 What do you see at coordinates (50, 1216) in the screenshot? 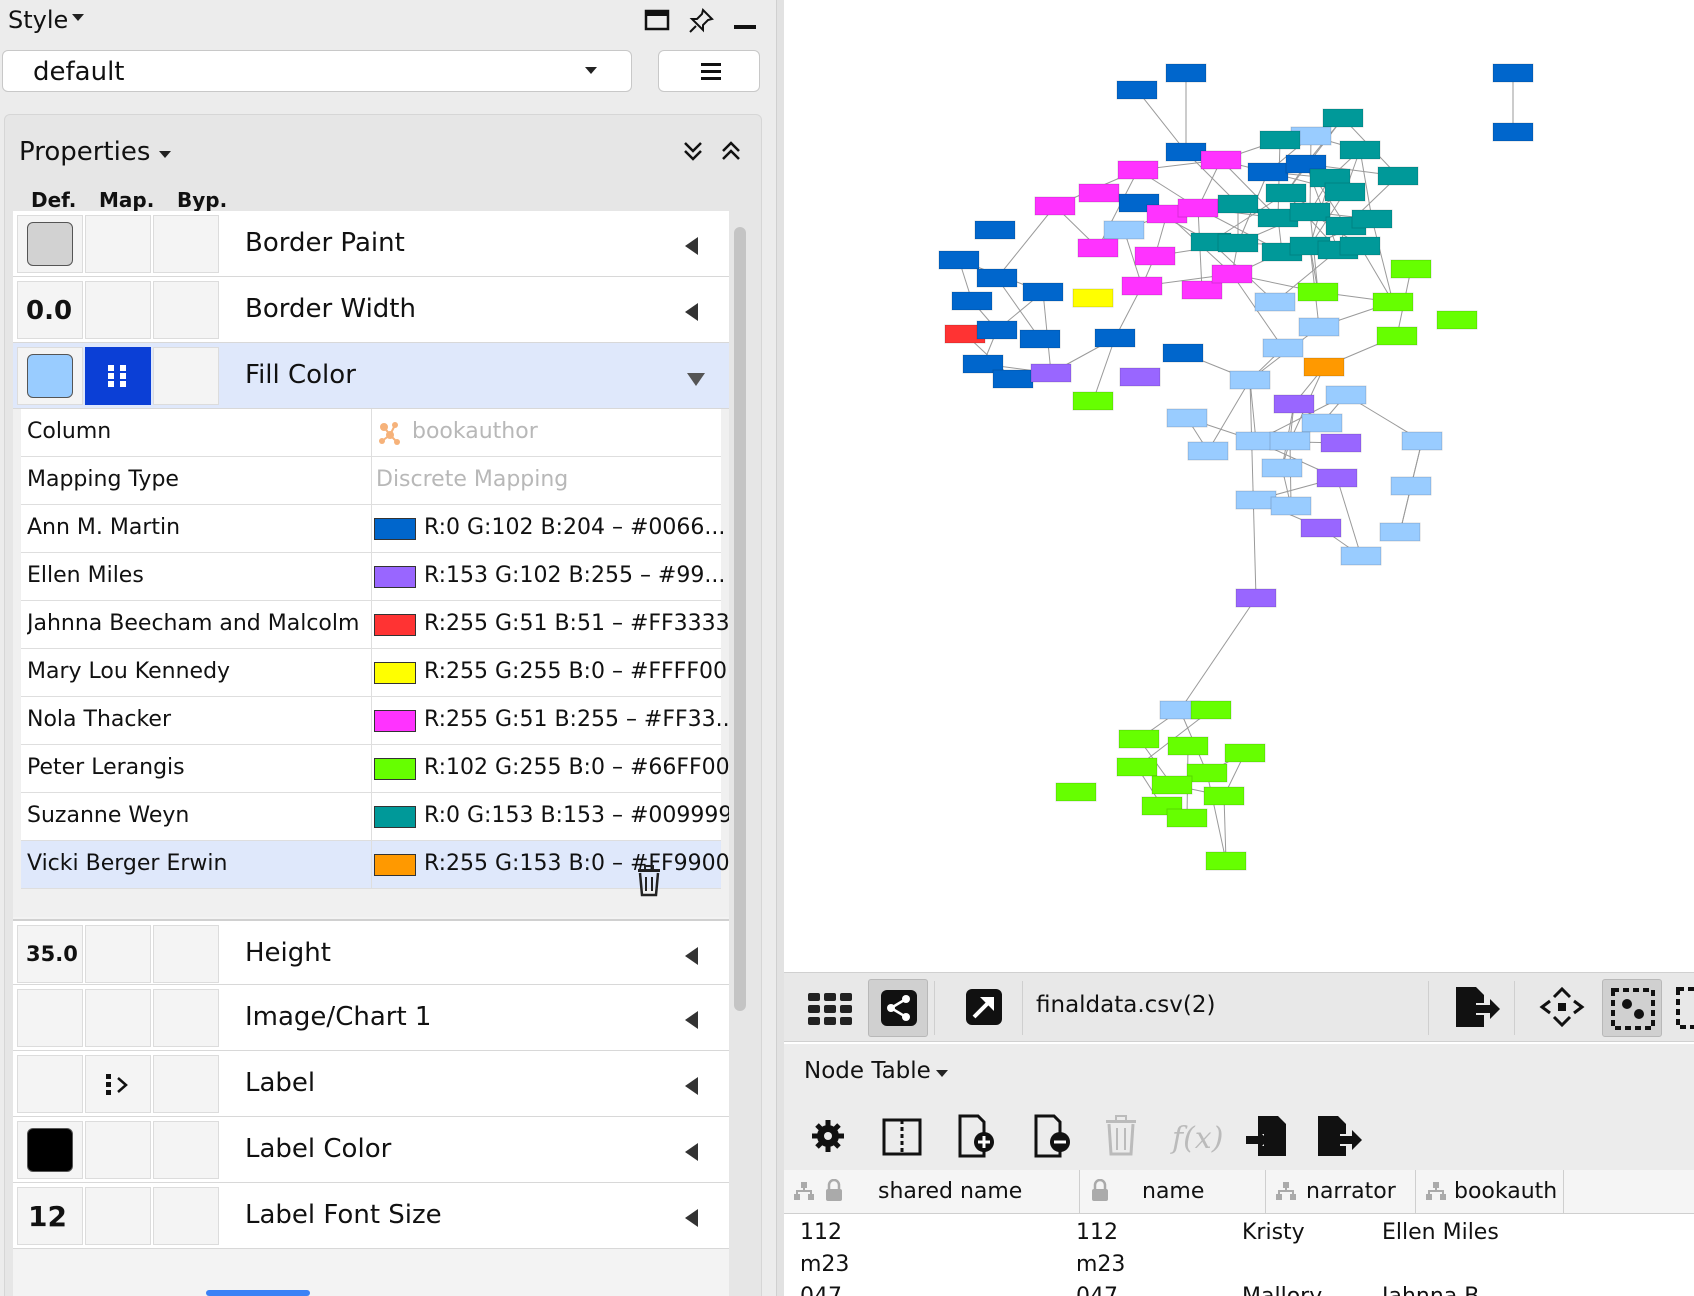
I see `default-value-cell: 12` at bounding box center [50, 1216].